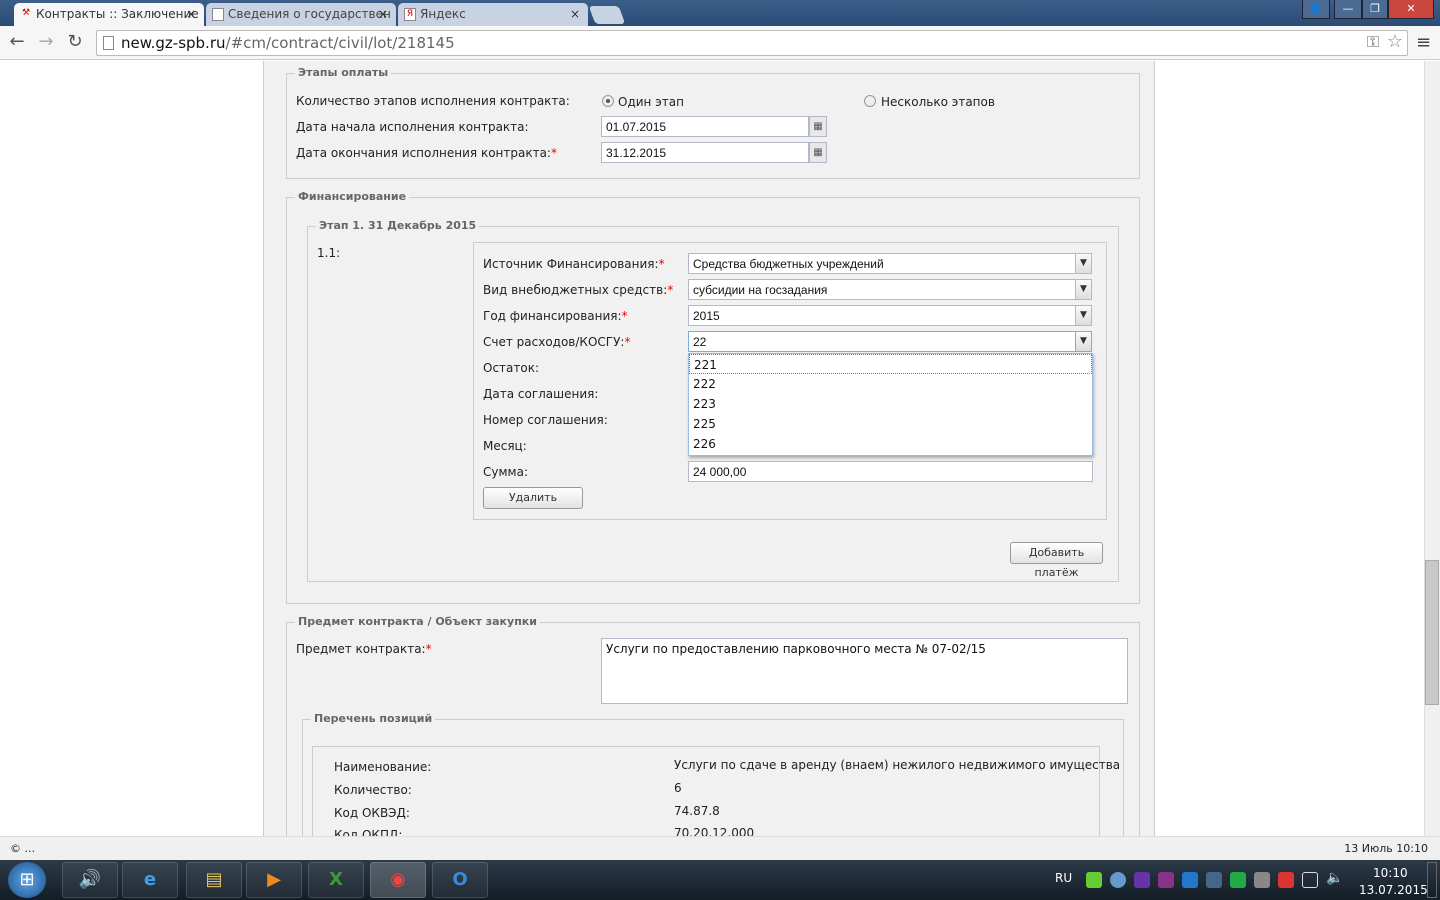  I want to click on speaker-app-icon: 🔊, so click(90, 880).